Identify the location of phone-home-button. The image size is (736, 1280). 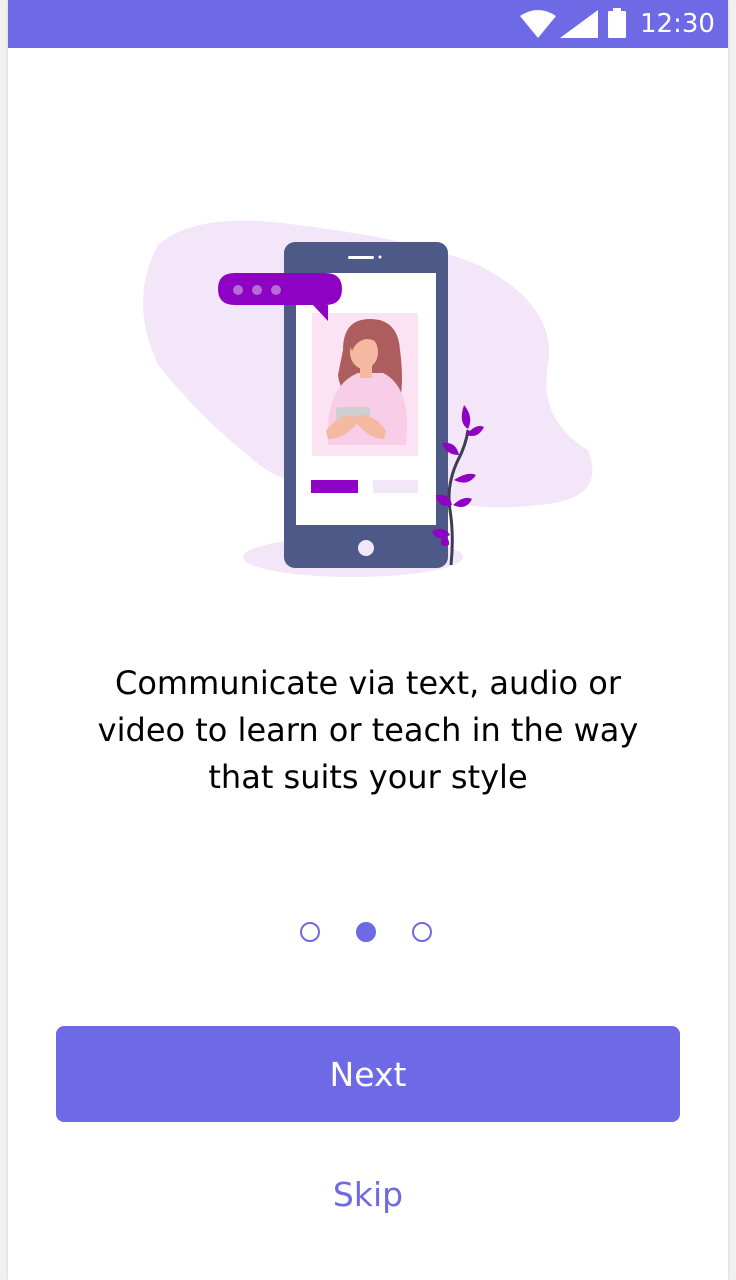
(366, 548).